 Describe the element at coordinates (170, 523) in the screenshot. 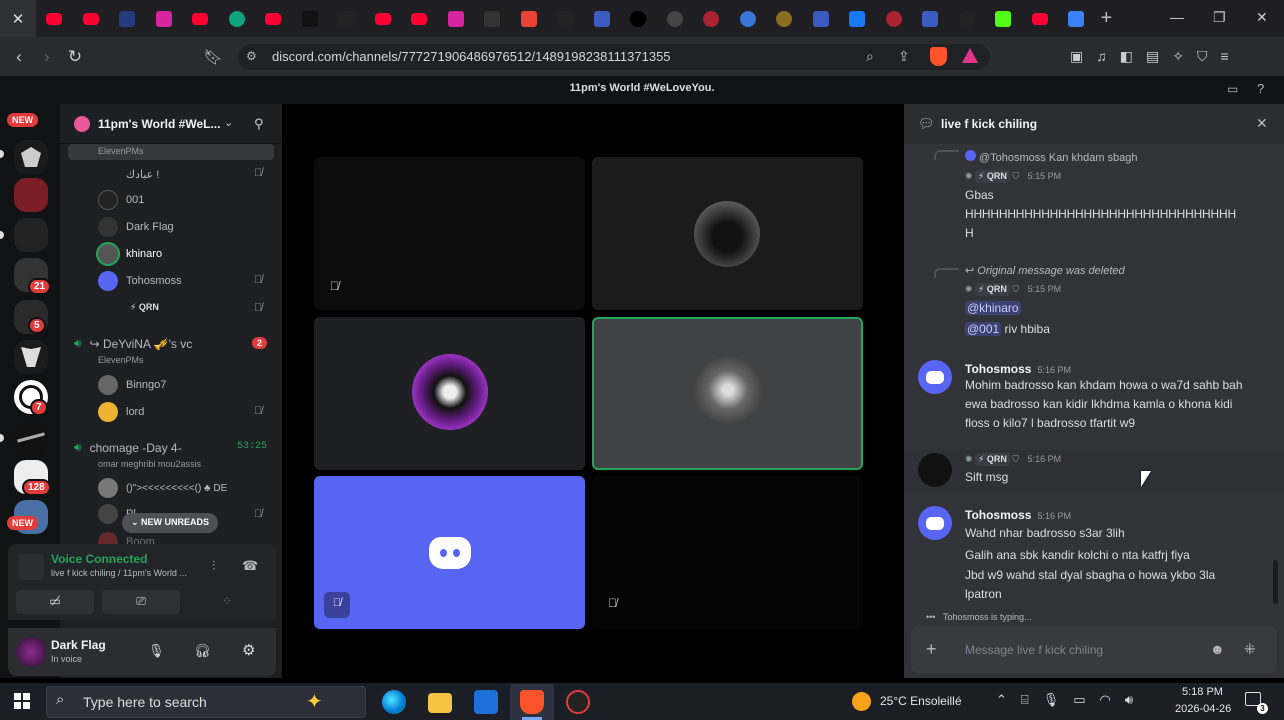

I see `new-unreads-pill: ⌄ NEW UNREADS` at that location.